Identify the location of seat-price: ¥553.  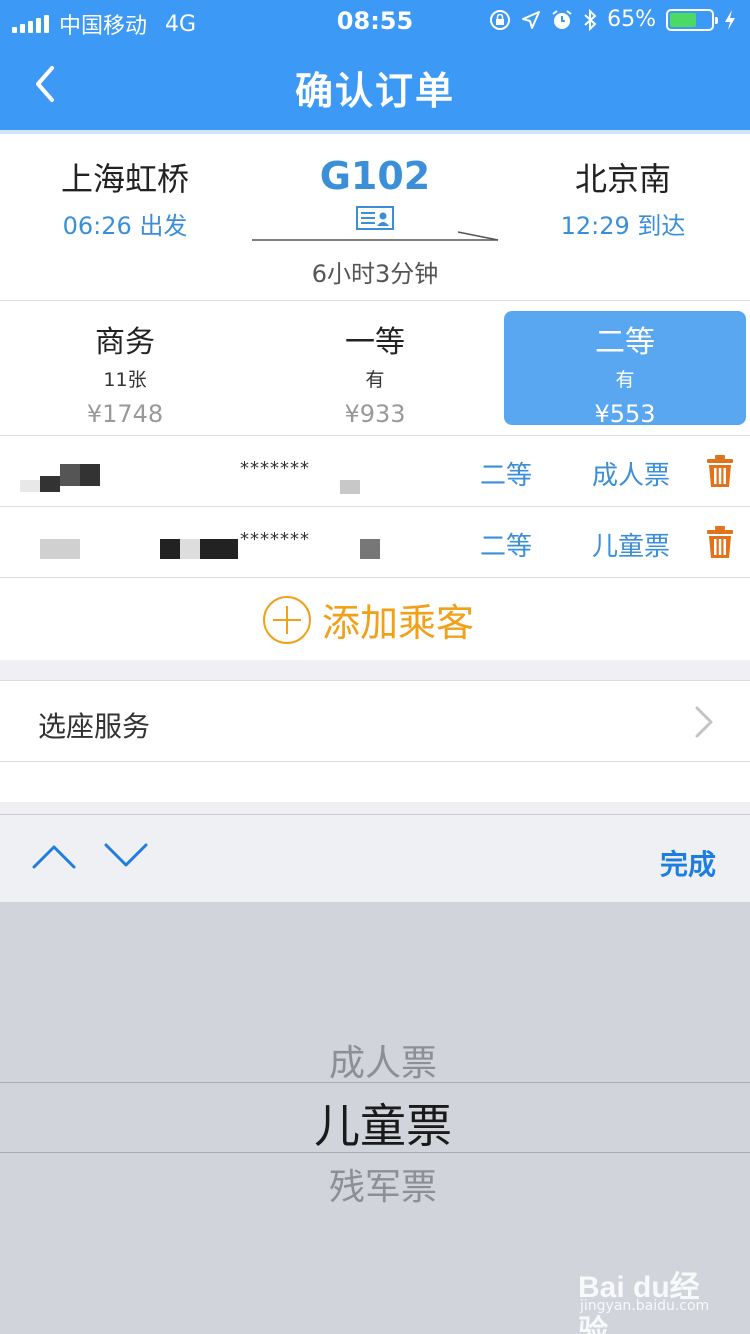
(625, 414).